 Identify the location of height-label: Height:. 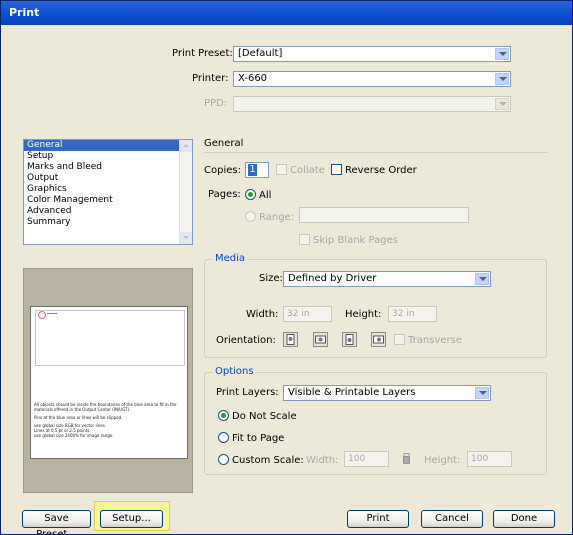
(363, 314).